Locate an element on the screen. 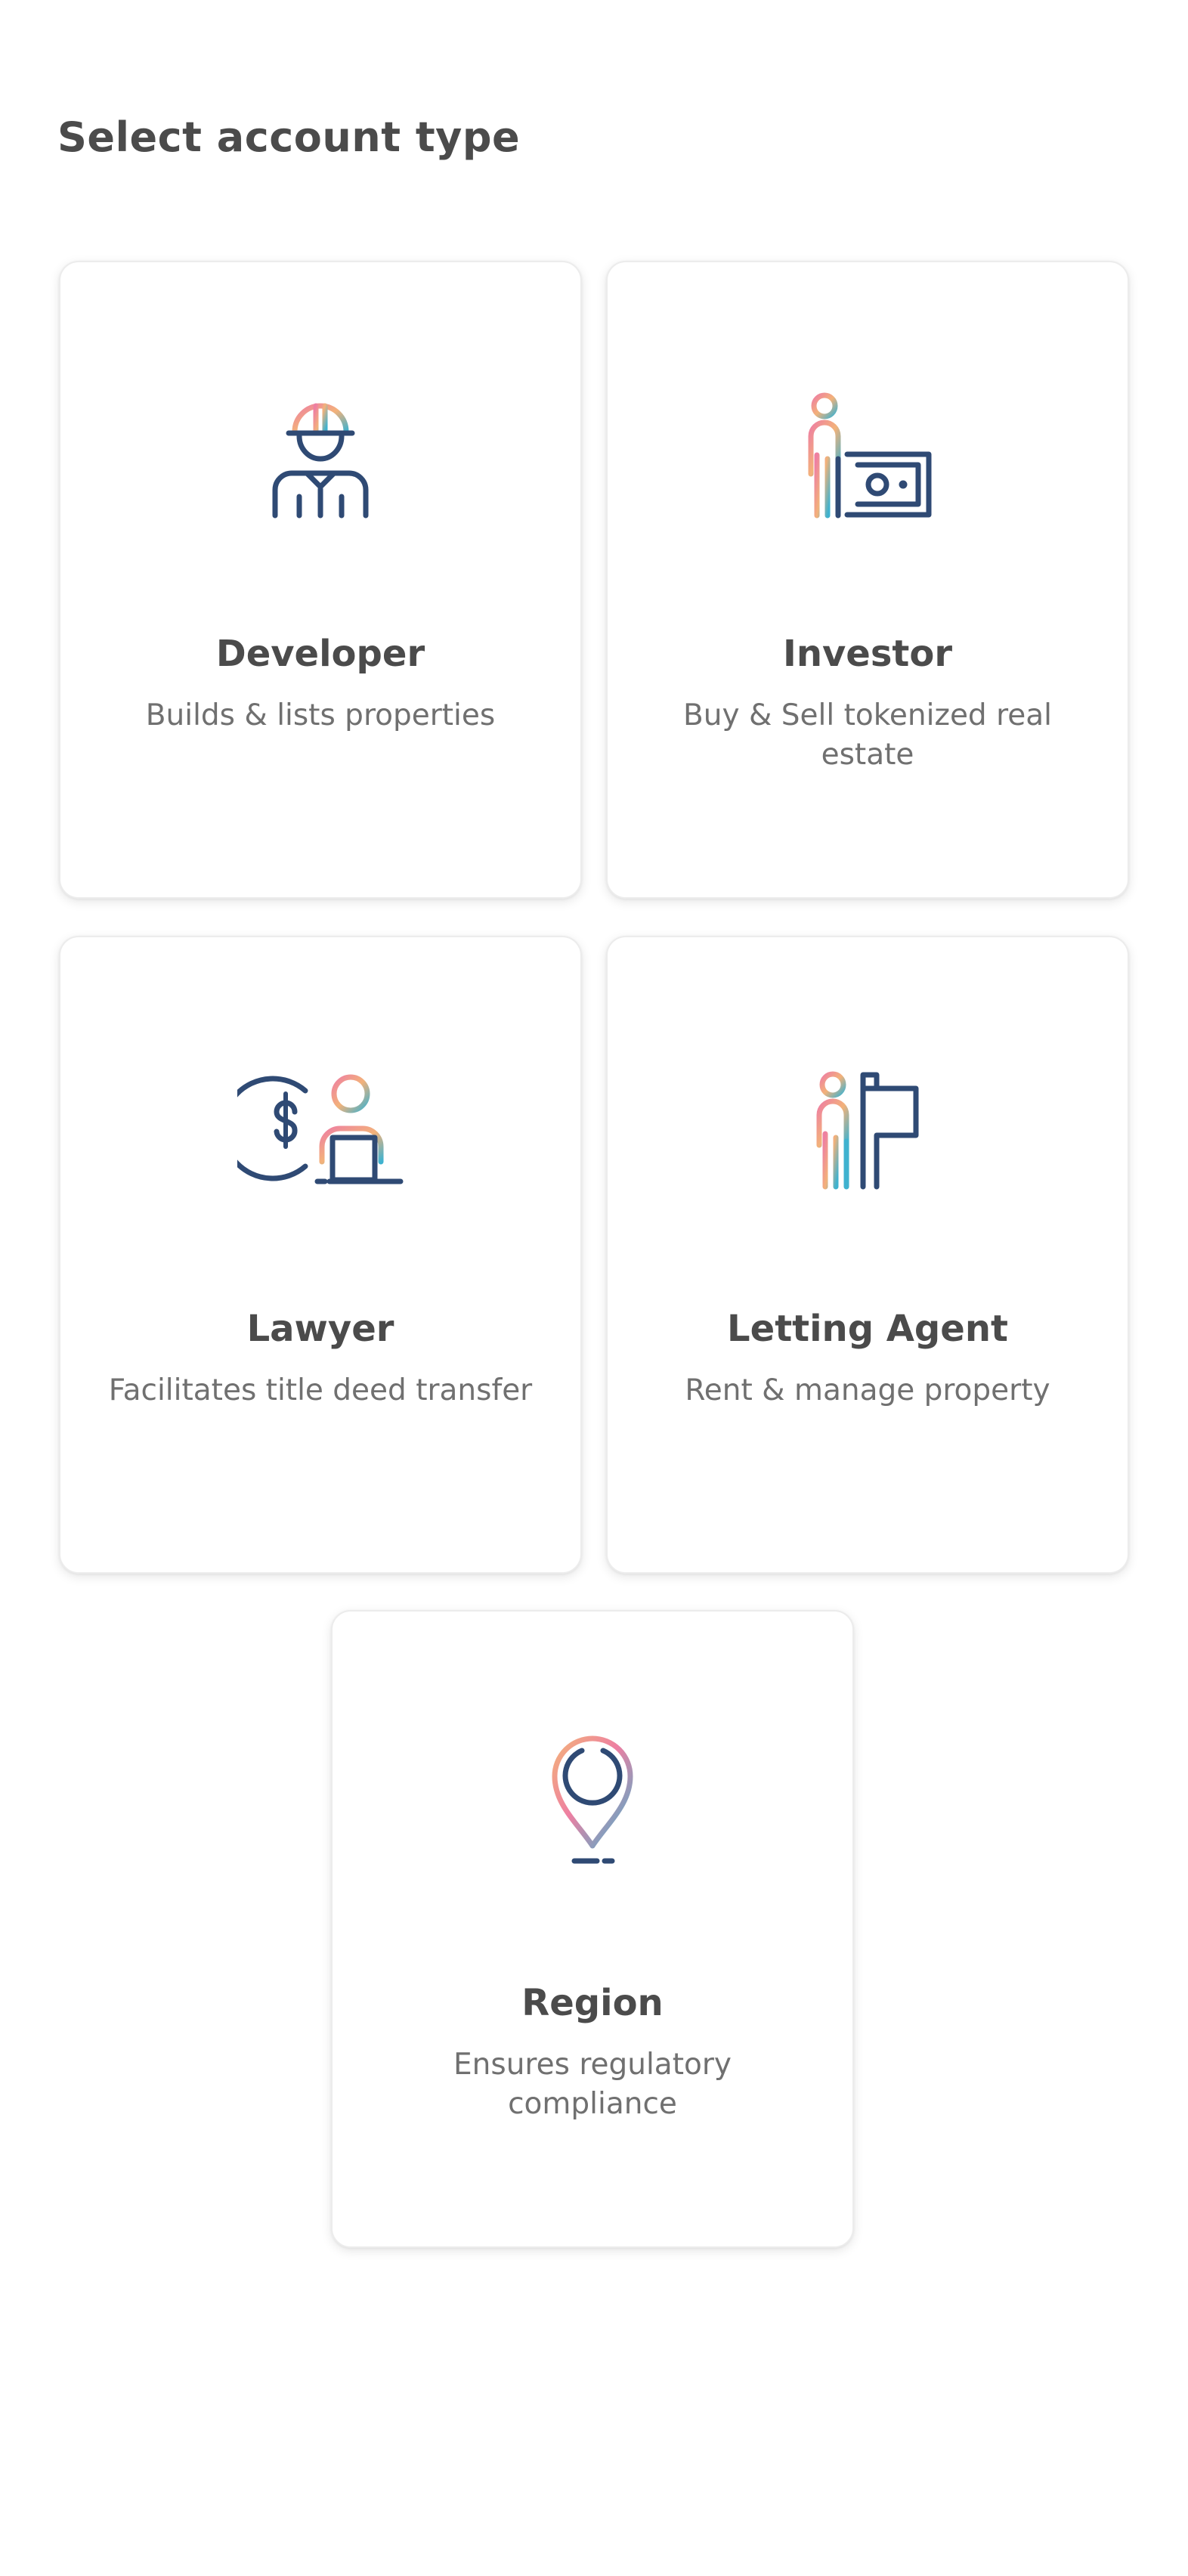  account-type-title: Region is located at coordinates (593, 2003).